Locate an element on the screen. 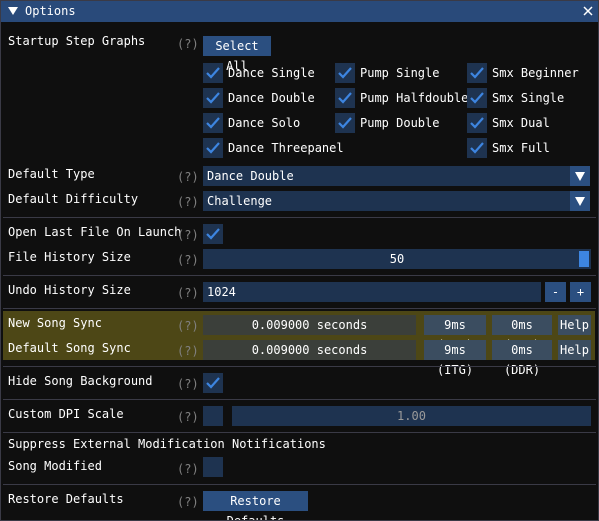  restore-defaults-label: Restore Defaults is located at coordinates (66, 499).